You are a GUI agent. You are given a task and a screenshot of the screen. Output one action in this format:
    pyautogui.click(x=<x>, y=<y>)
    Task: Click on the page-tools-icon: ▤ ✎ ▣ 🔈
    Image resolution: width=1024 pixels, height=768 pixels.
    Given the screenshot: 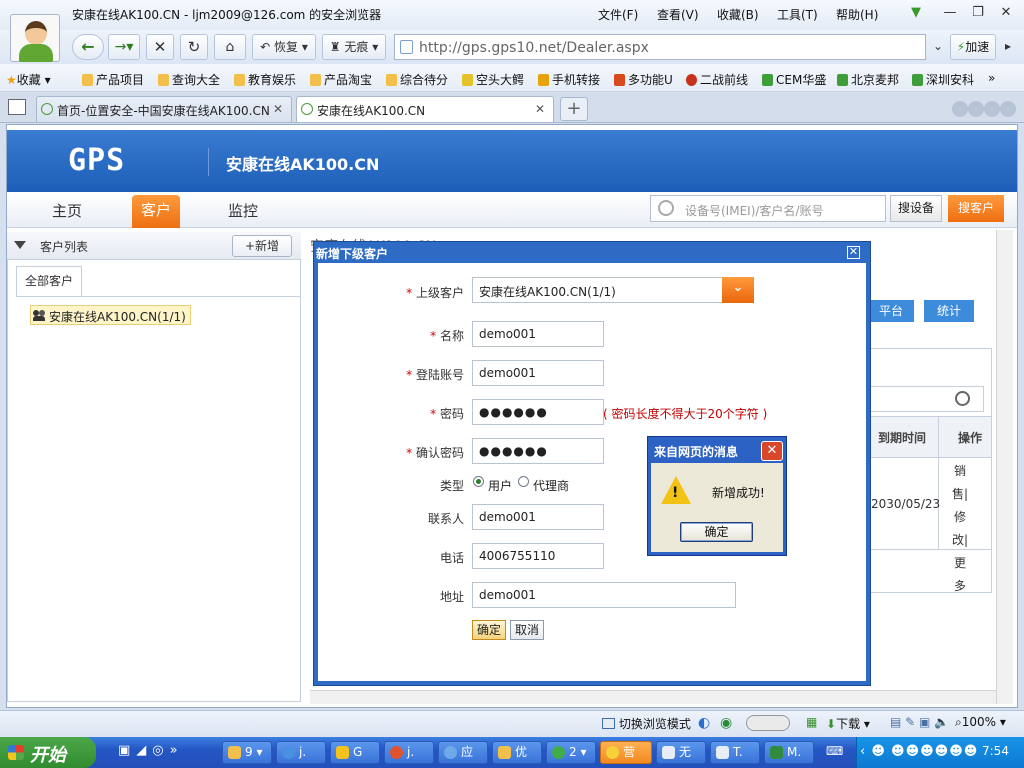 What is the action you would take?
    pyautogui.click(x=919, y=722)
    